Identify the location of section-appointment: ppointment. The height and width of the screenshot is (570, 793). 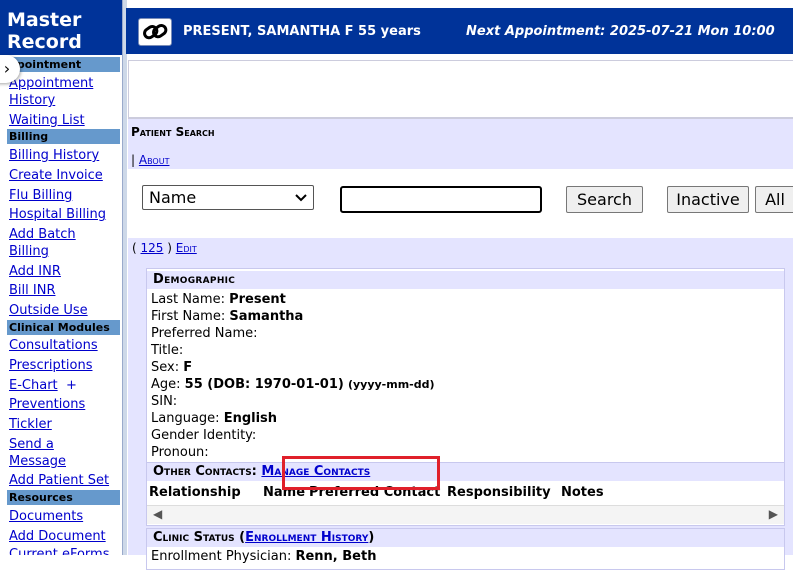
(63, 64).